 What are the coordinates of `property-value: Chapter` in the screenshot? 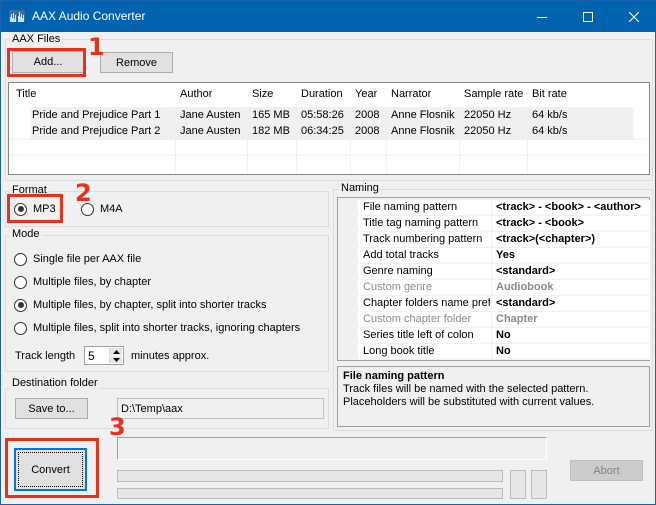 It's located at (573, 320).